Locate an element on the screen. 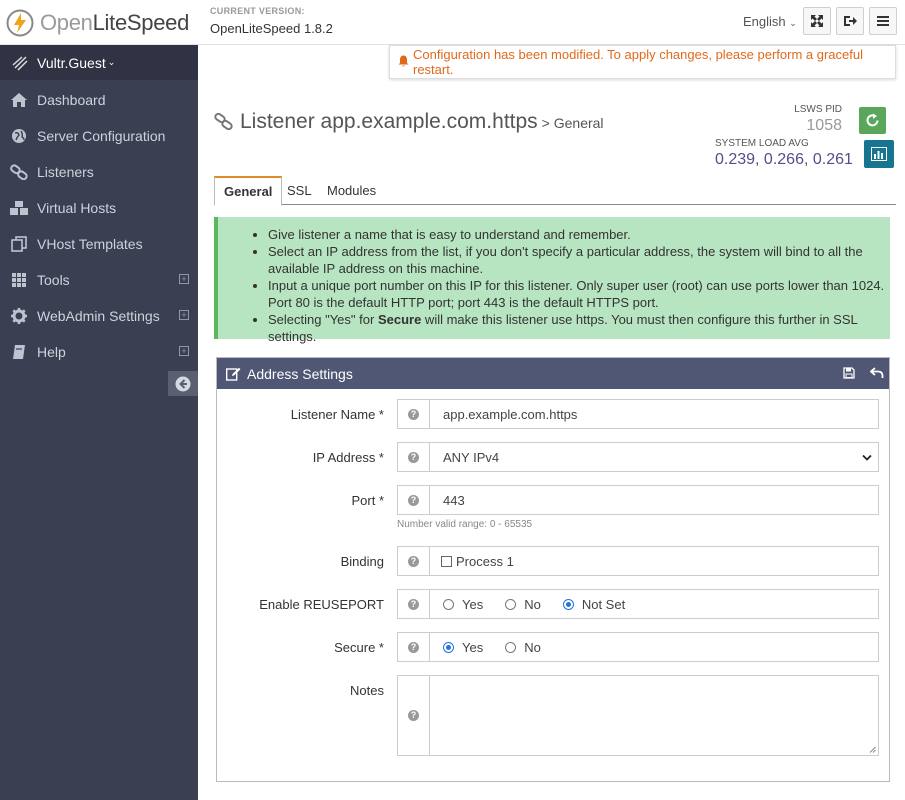  sidebar-item-label: Server Configuration is located at coordinates (101, 136).